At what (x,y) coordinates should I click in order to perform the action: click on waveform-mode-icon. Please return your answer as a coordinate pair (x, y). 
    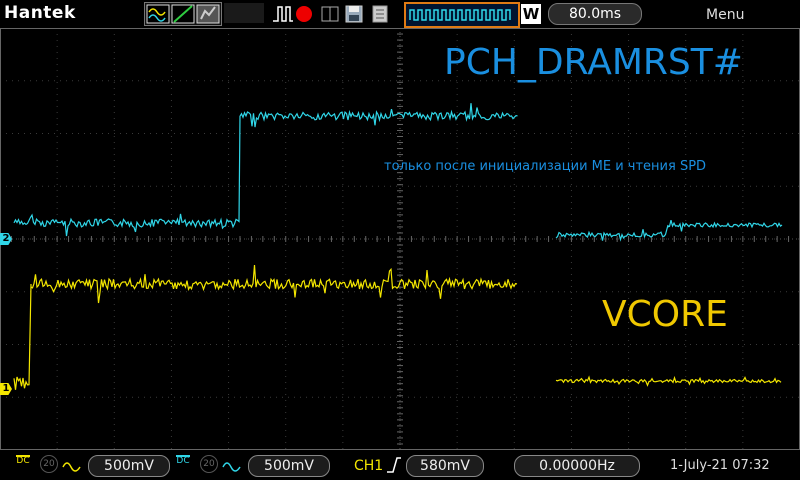
    Looking at the image, I should click on (183, 14).